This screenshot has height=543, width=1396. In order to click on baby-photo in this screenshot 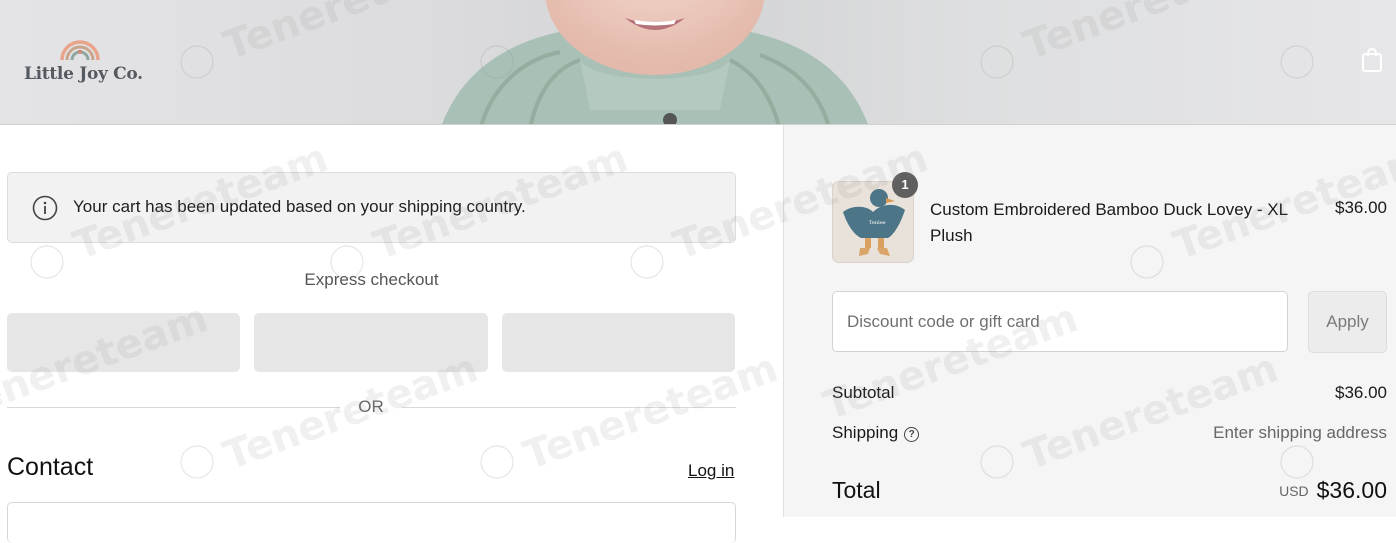, I will do `click(655, 62)`.